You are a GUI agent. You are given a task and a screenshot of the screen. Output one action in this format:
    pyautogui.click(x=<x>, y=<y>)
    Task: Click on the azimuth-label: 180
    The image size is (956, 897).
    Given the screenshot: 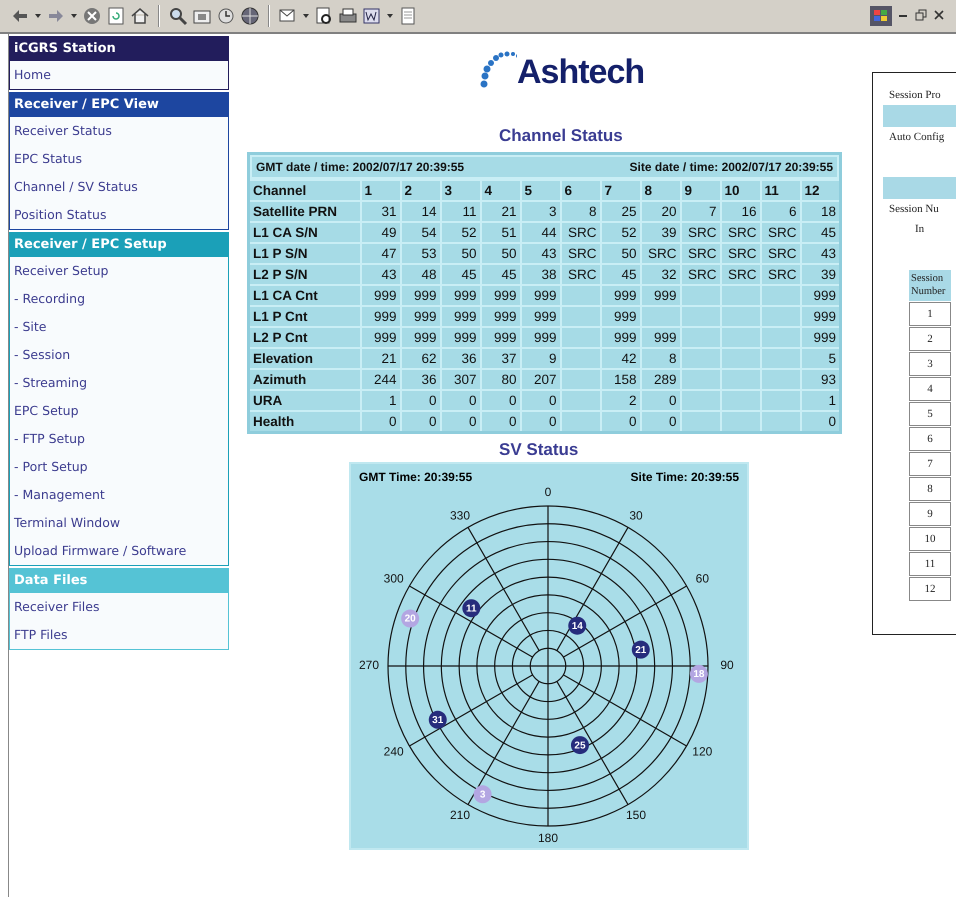 What is the action you would take?
    pyautogui.click(x=548, y=838)
    